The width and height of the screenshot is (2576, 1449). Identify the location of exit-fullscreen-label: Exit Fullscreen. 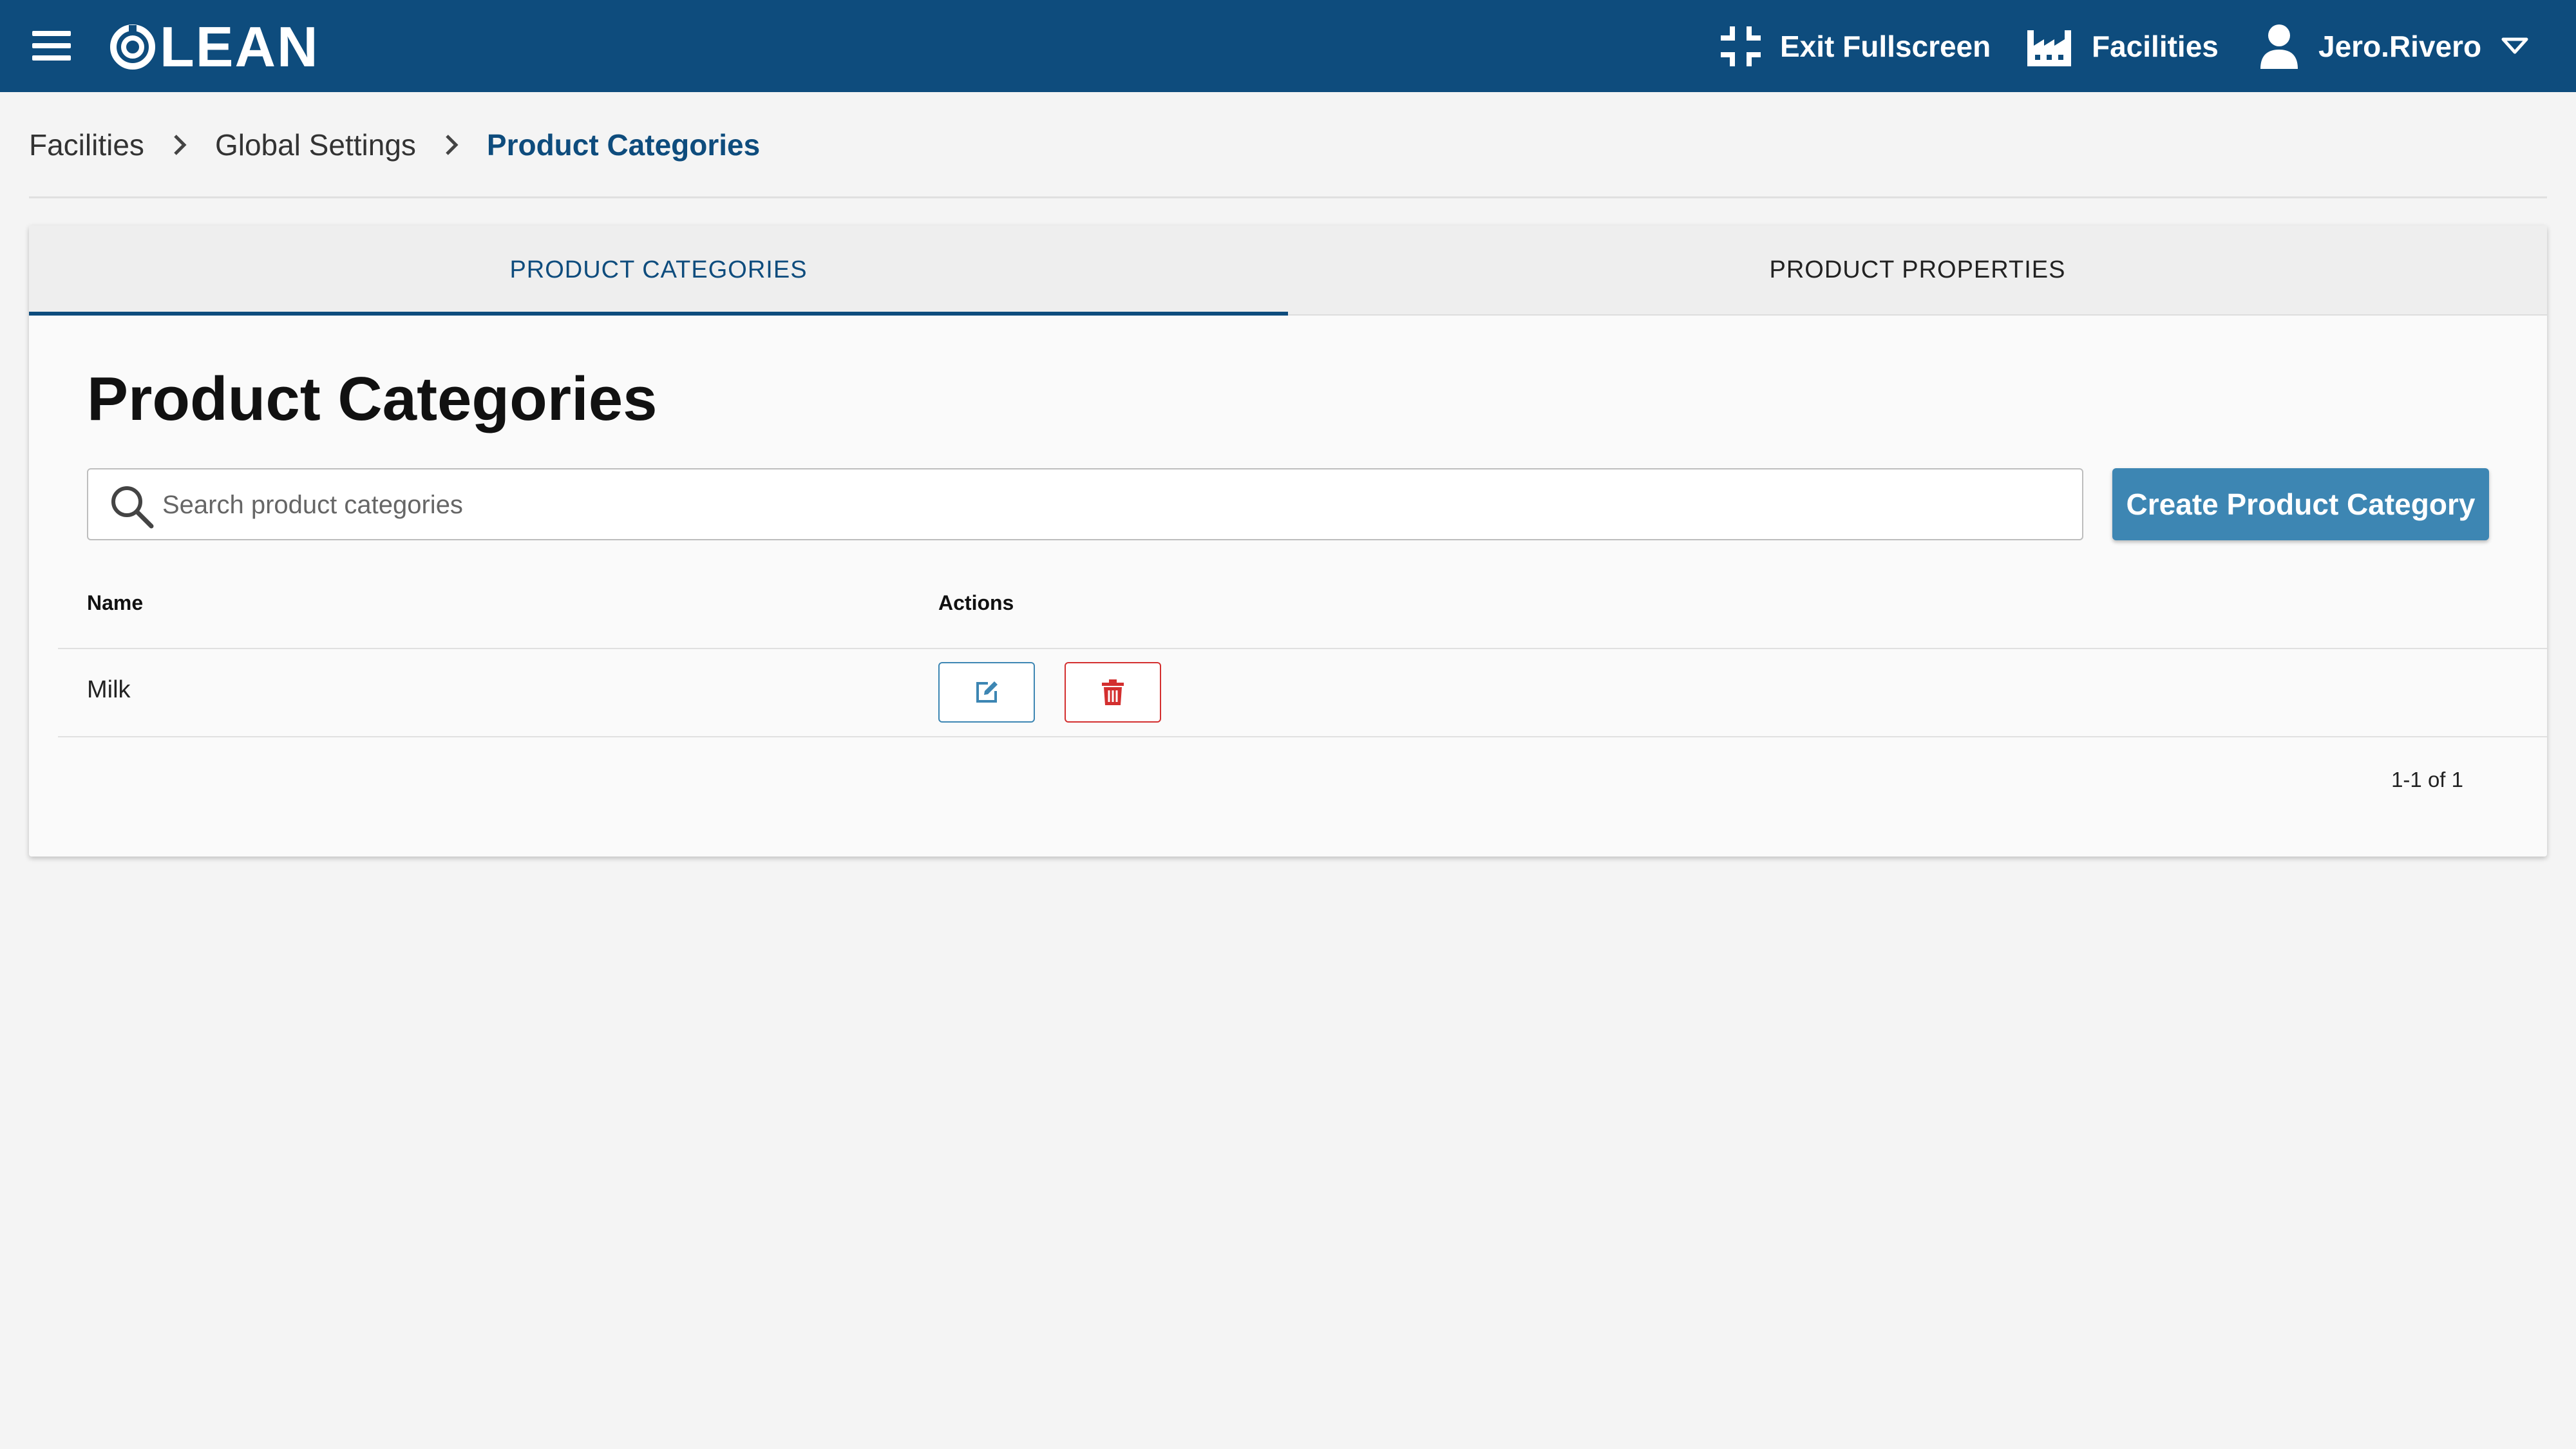
(1886, 46).